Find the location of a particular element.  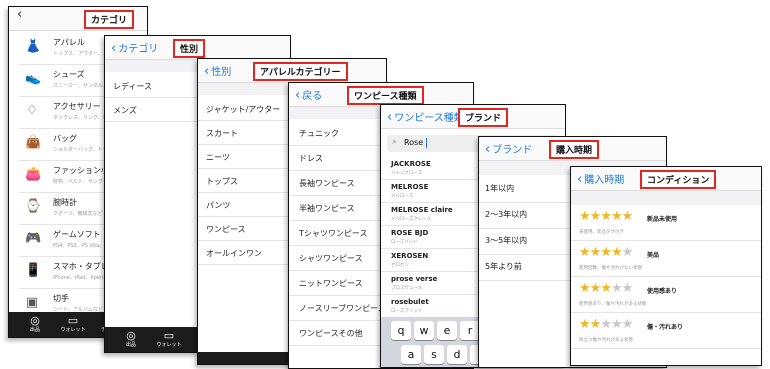

period-header: ‹ ブランド 購入時期 is located at coordinates (572, 149).